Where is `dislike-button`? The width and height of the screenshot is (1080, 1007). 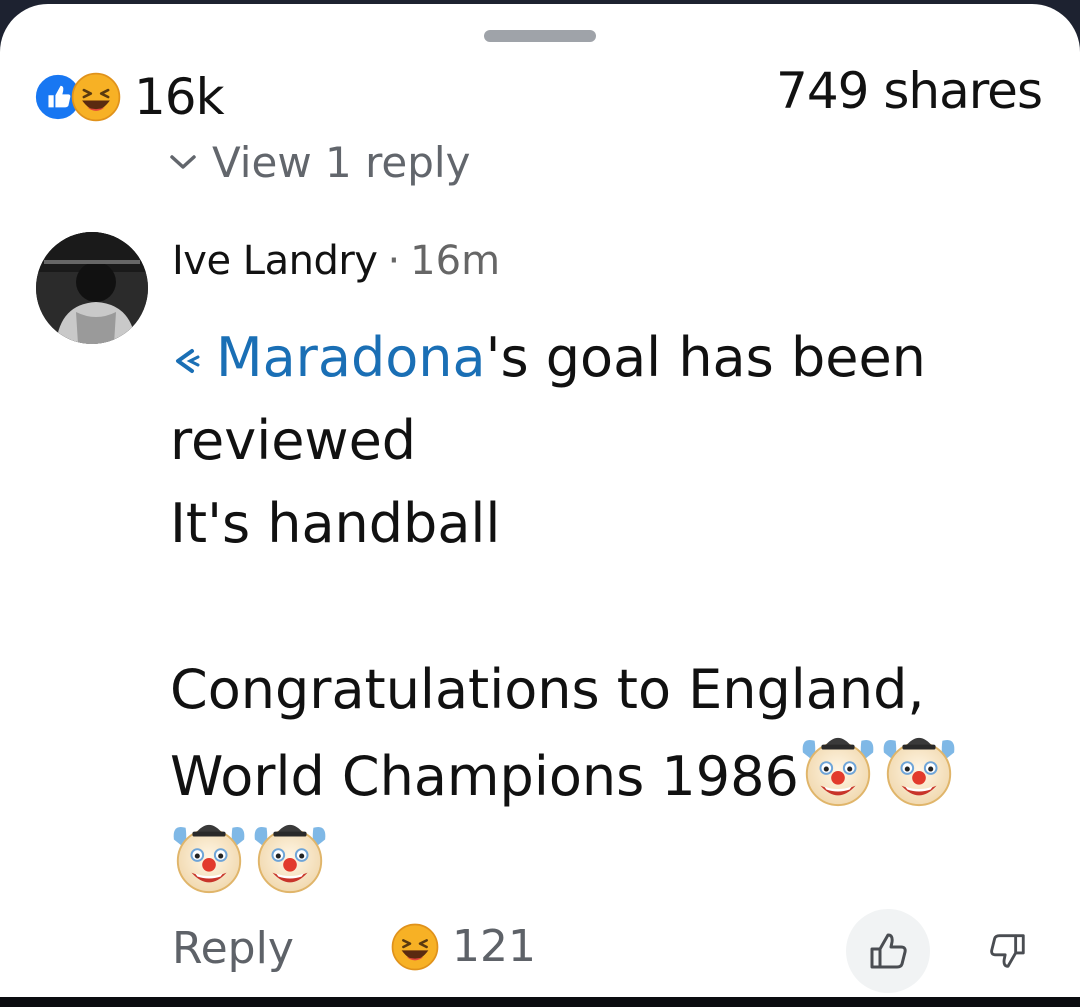 dislike-button is located at coordinates (1008, 951).